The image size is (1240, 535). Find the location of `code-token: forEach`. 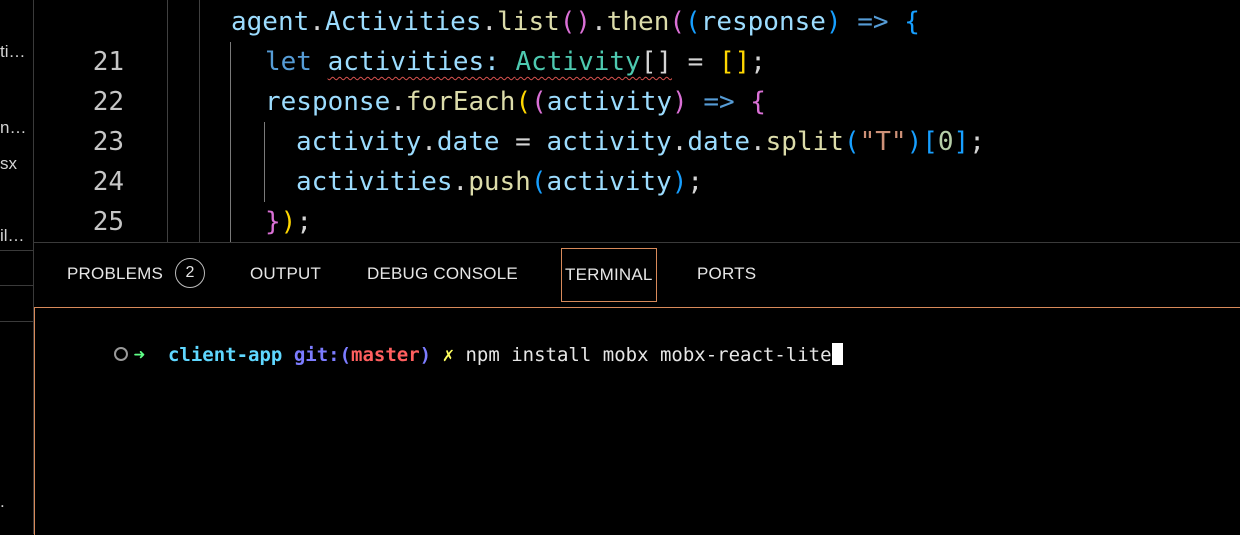

code-token: forEach is located at coordinates (460, 102).